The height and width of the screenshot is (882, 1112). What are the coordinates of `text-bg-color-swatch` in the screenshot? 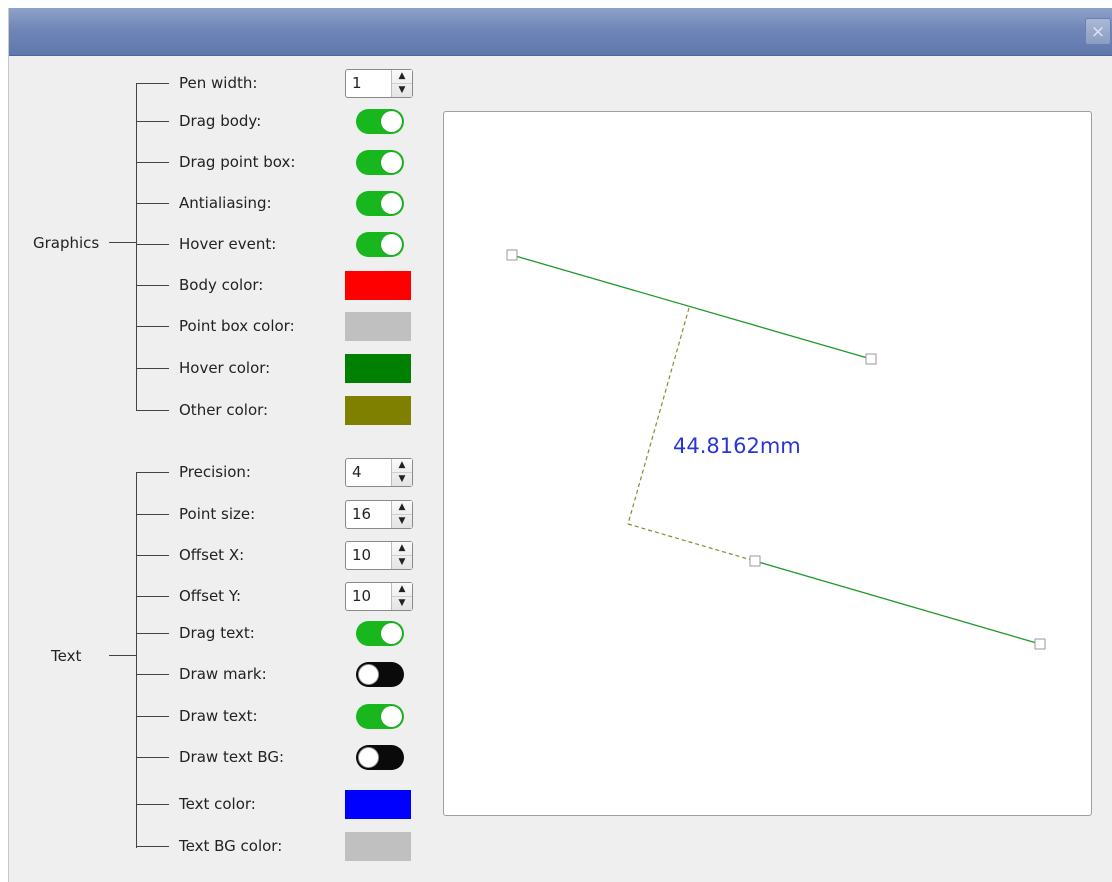 It's located at (378, 846).